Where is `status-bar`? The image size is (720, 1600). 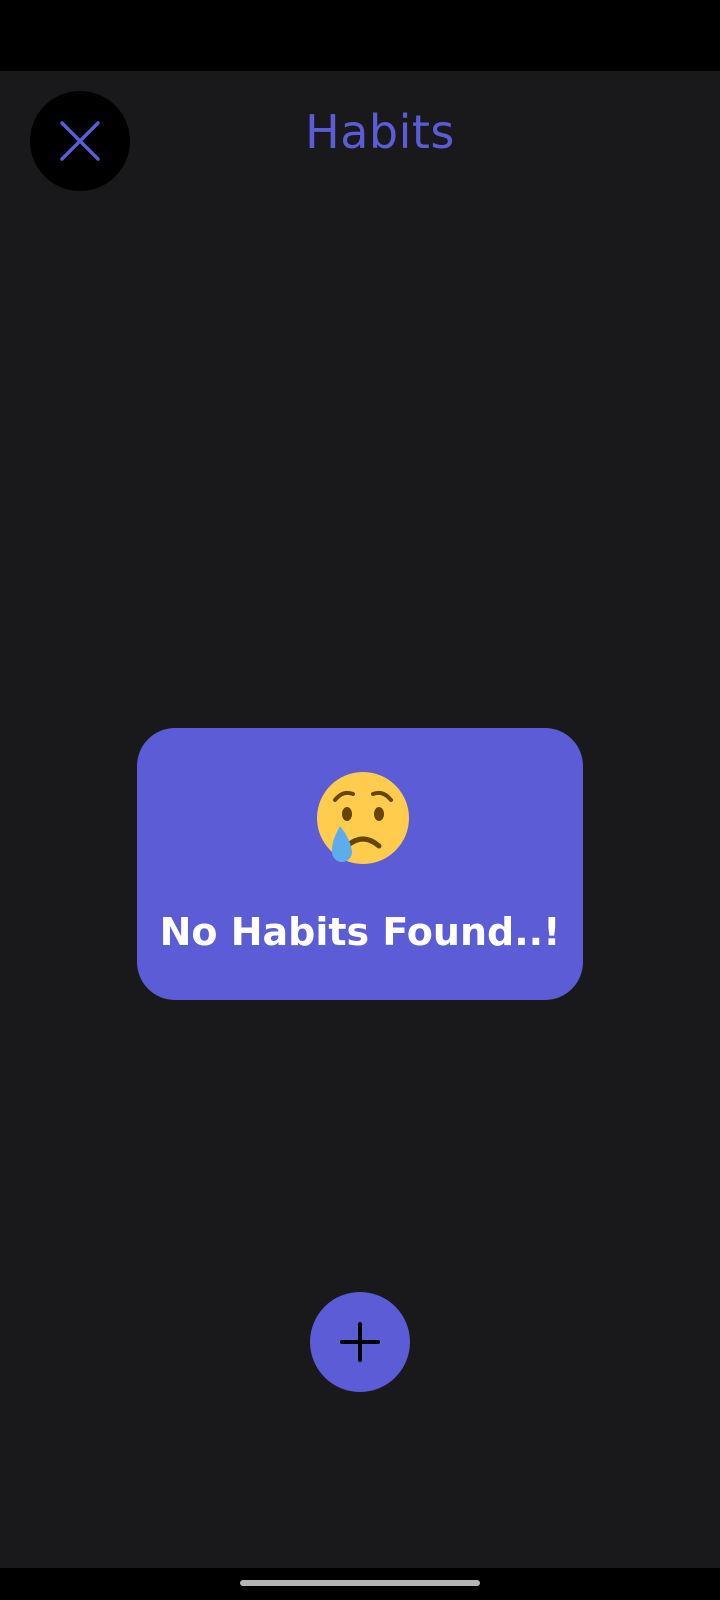
status-bar is located at coordinates (360, 35).